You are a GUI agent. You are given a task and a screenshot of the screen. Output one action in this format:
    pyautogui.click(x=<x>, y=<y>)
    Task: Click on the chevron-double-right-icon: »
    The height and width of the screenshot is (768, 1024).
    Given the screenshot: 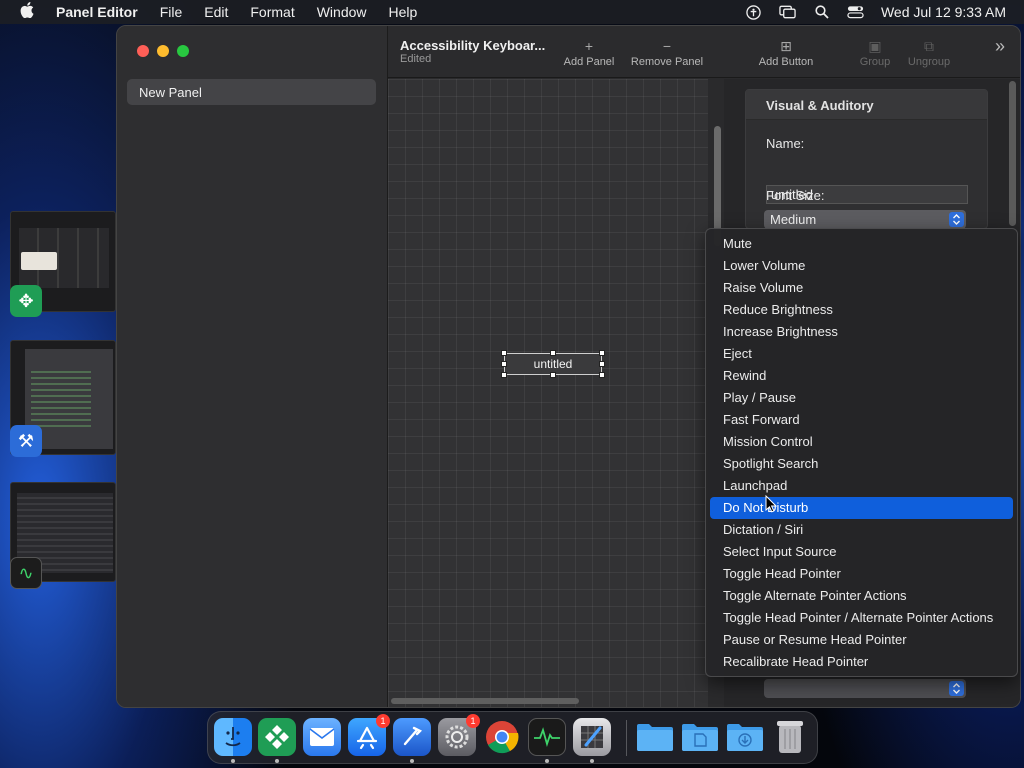 What is the action you would take?
    pyautogui.click(x=999, y=46)
    